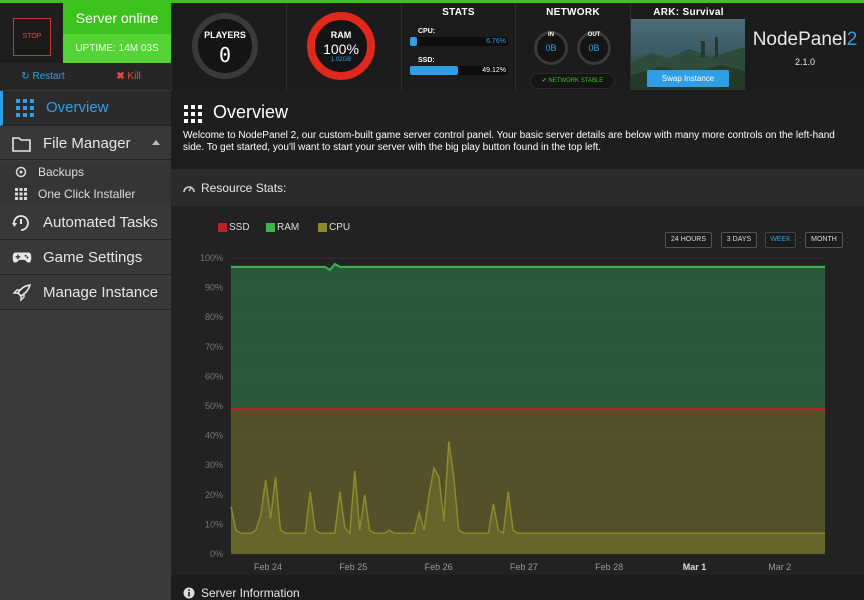  What do you see at coordinates (20, 223) in the screenshot?
I see `tasks-icon` at bounding box center [20, 223].